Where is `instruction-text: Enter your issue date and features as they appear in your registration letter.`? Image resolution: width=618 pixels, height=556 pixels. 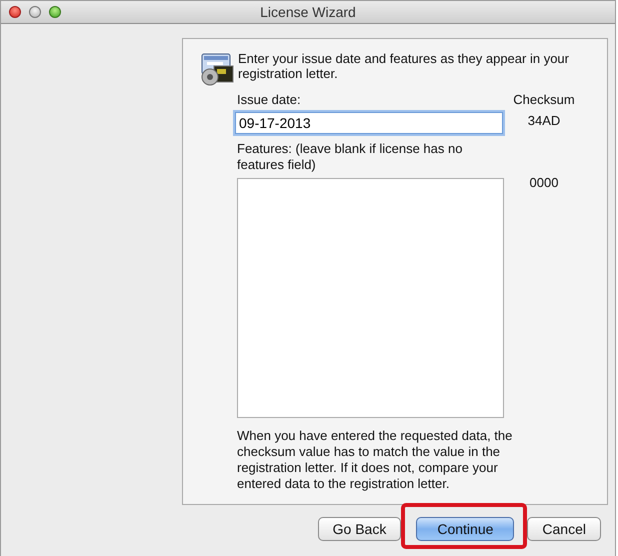
instruction-text: Enter your issue date and features as they appear in your registration letter. is located at coordinates (404, 66).